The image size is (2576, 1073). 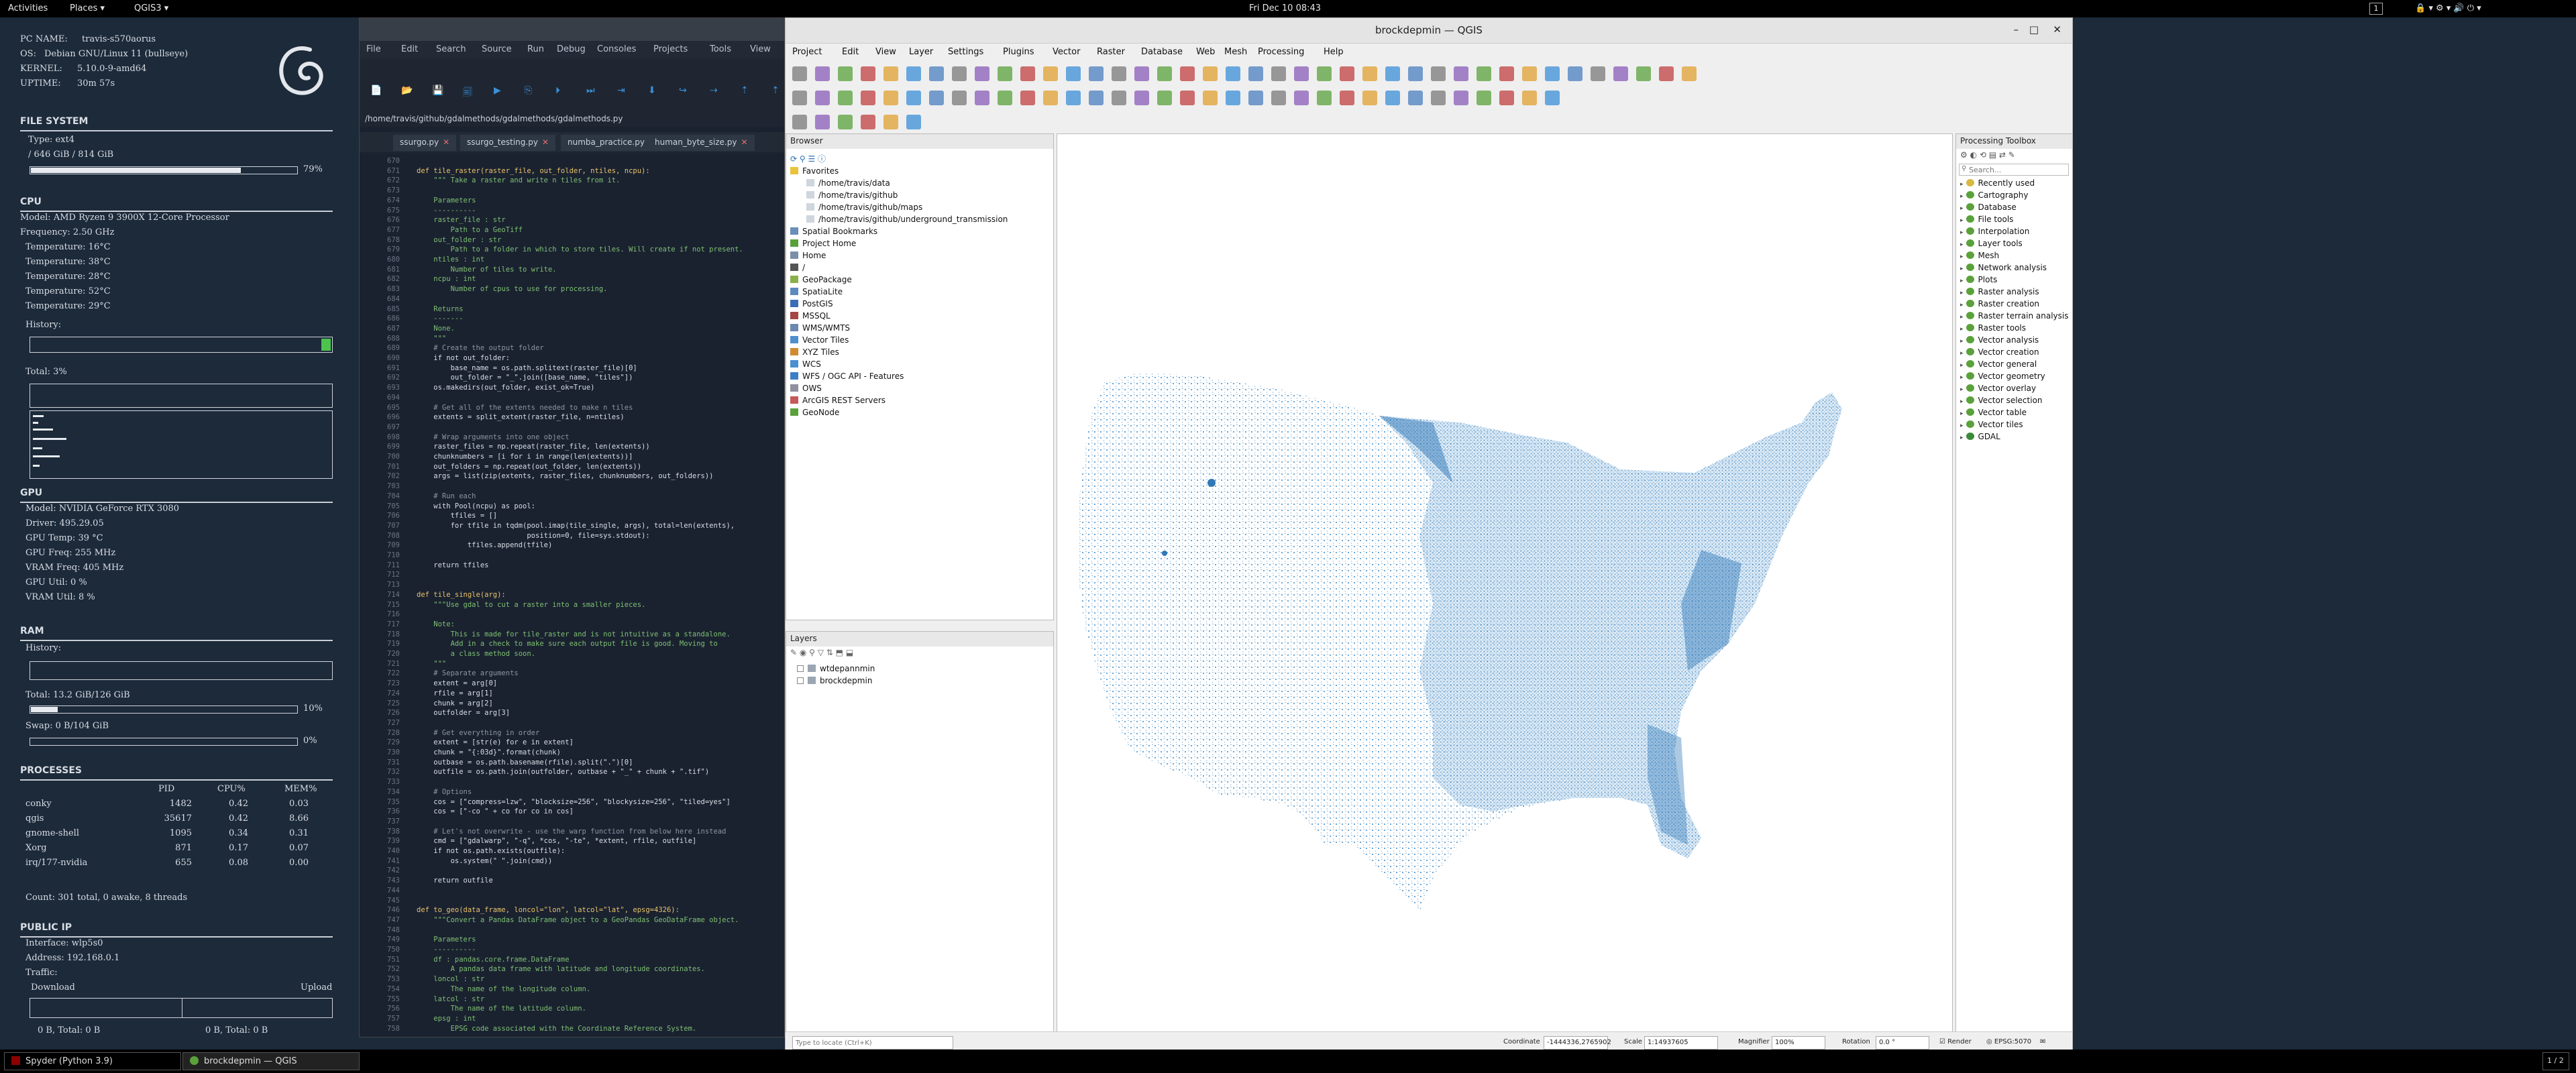 What do you see at coordinates (1429, 31) in the screenshot?
I see `qgis-titlebar: brockdepmin — QGIS – □ ✕` at bounding box center [1429, 31].